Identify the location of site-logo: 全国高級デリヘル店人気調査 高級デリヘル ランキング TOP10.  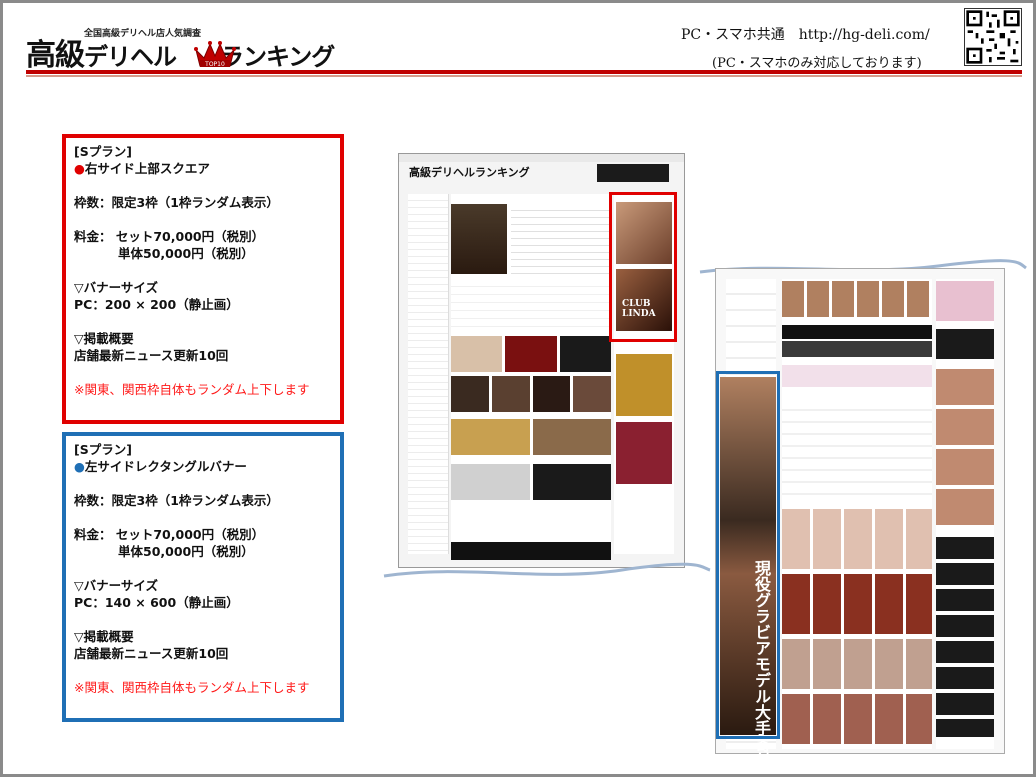
(186, 47).